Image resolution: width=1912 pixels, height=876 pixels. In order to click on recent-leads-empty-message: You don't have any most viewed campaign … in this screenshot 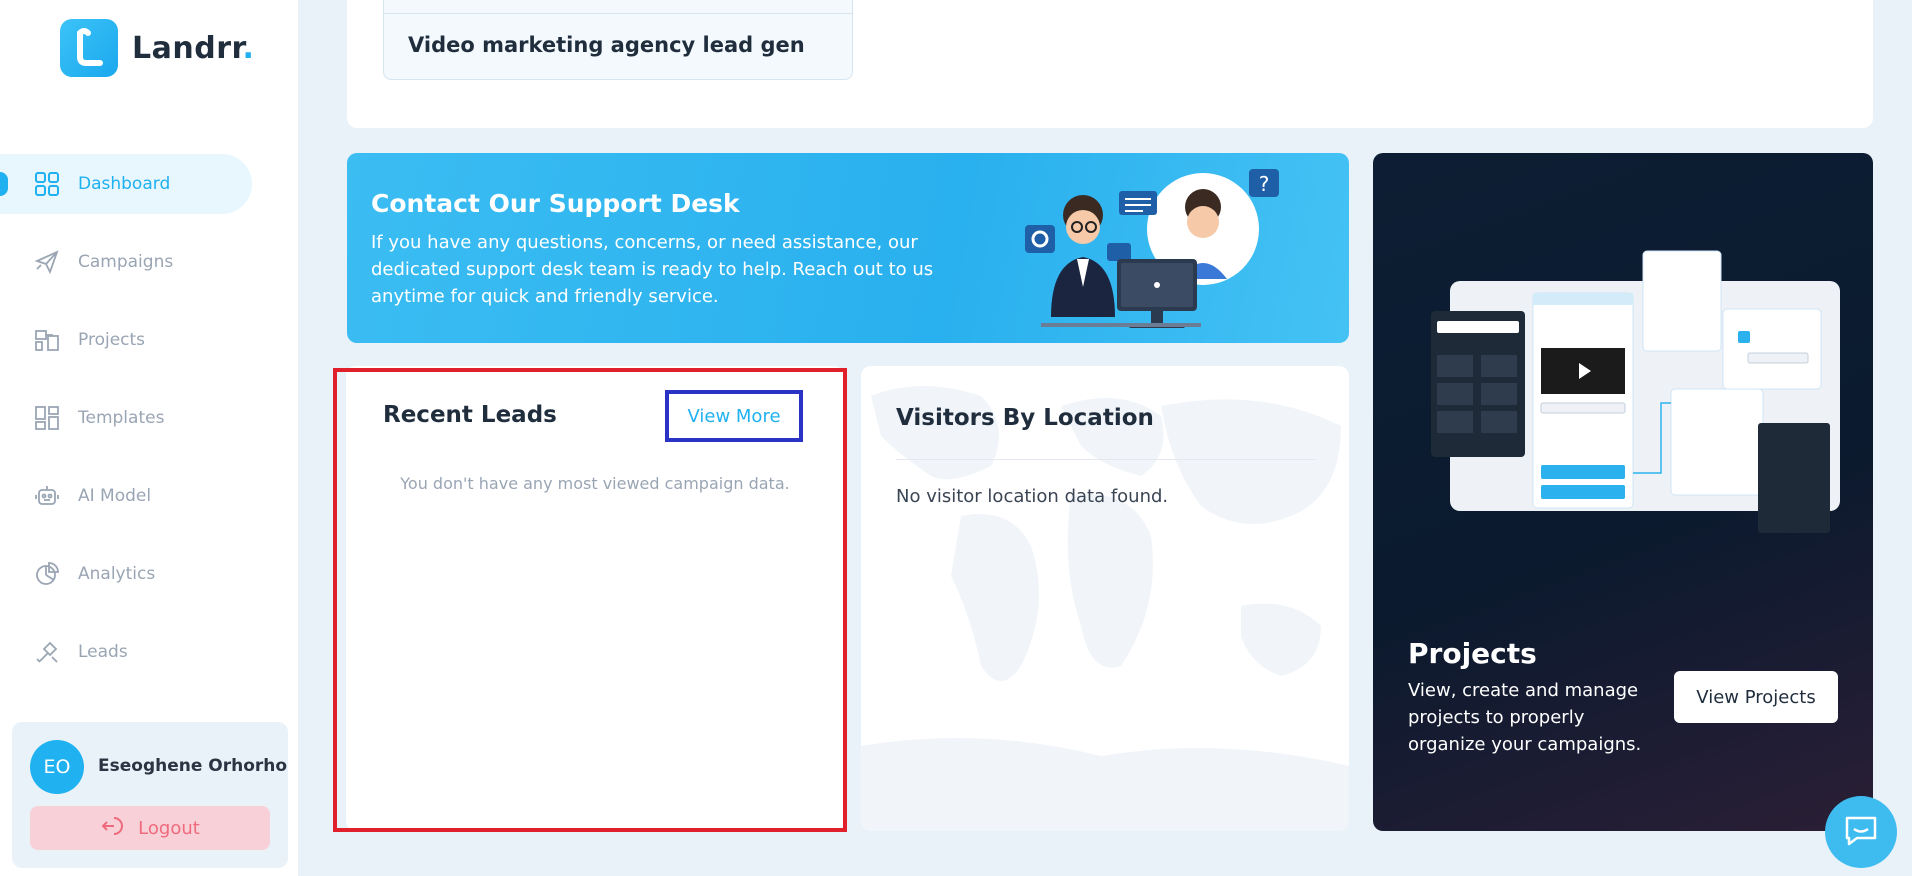, I will do `click(595, 483)`.